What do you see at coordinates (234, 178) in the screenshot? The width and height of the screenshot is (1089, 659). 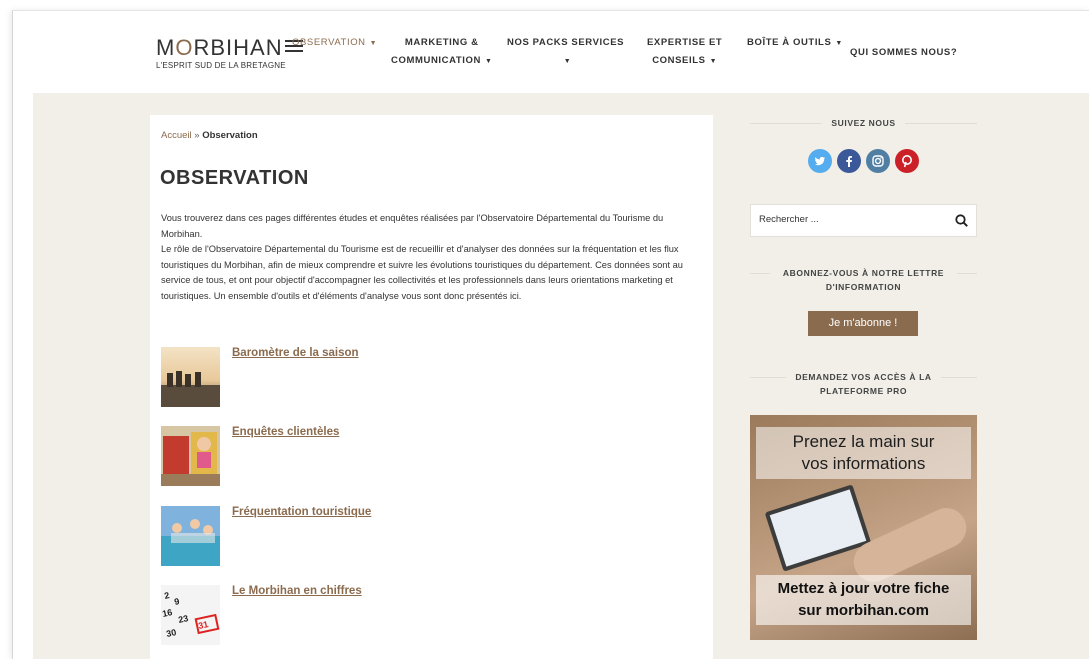 I see `page-title: OBSERVATION` at bounding box center [234, 178].